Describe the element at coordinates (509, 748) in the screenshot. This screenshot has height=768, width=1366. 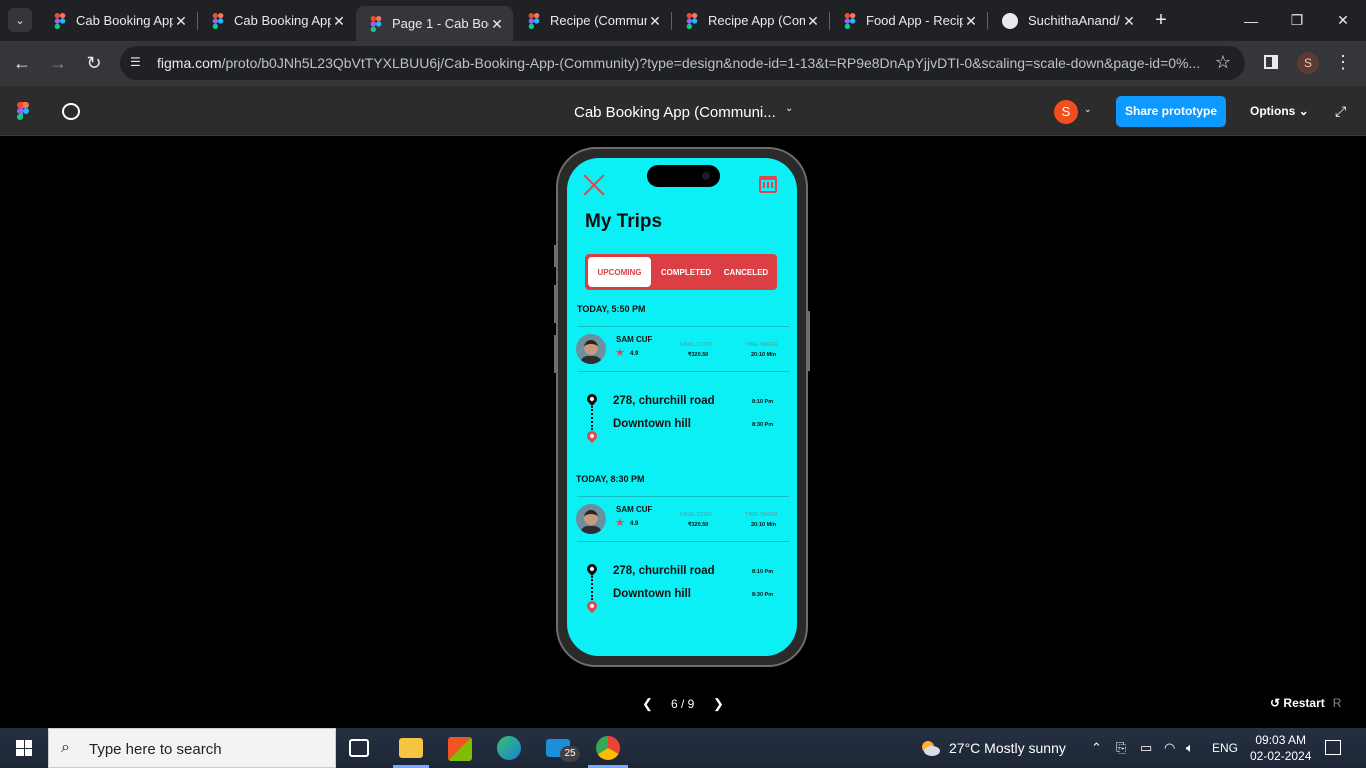
I see `edge-icon` at that location.